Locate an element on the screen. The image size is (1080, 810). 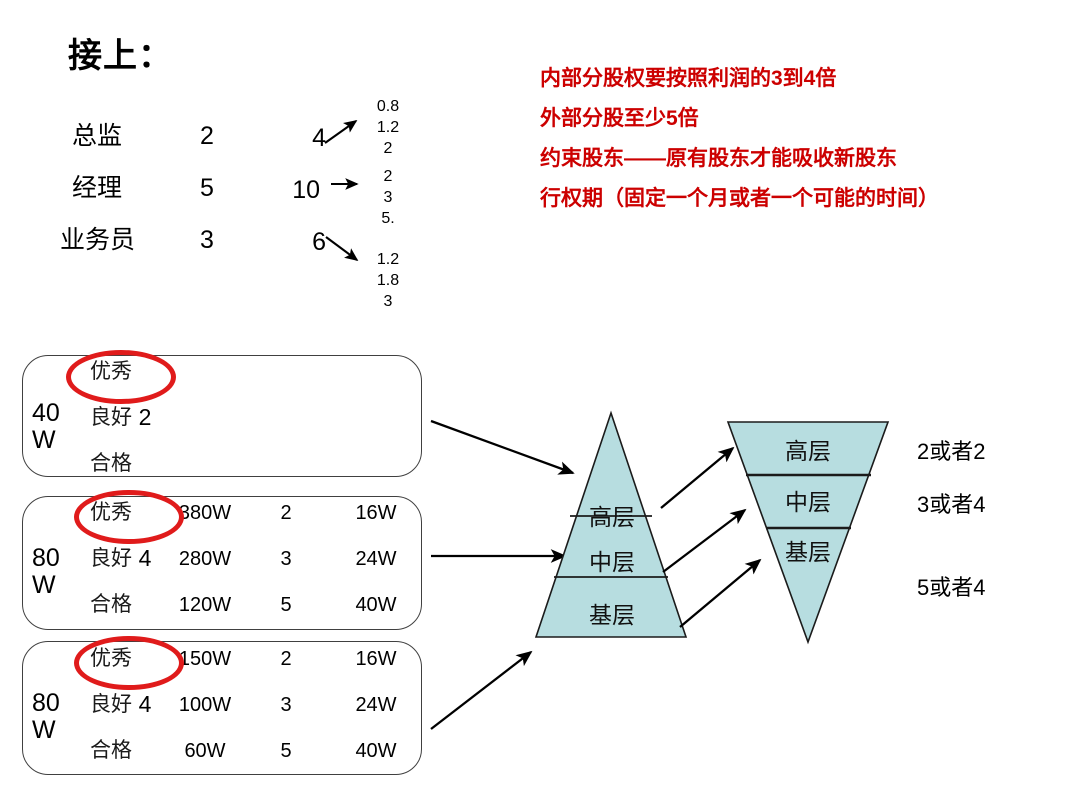
pyramid-tier-1: 中层 is located at coordinates (612, 562).